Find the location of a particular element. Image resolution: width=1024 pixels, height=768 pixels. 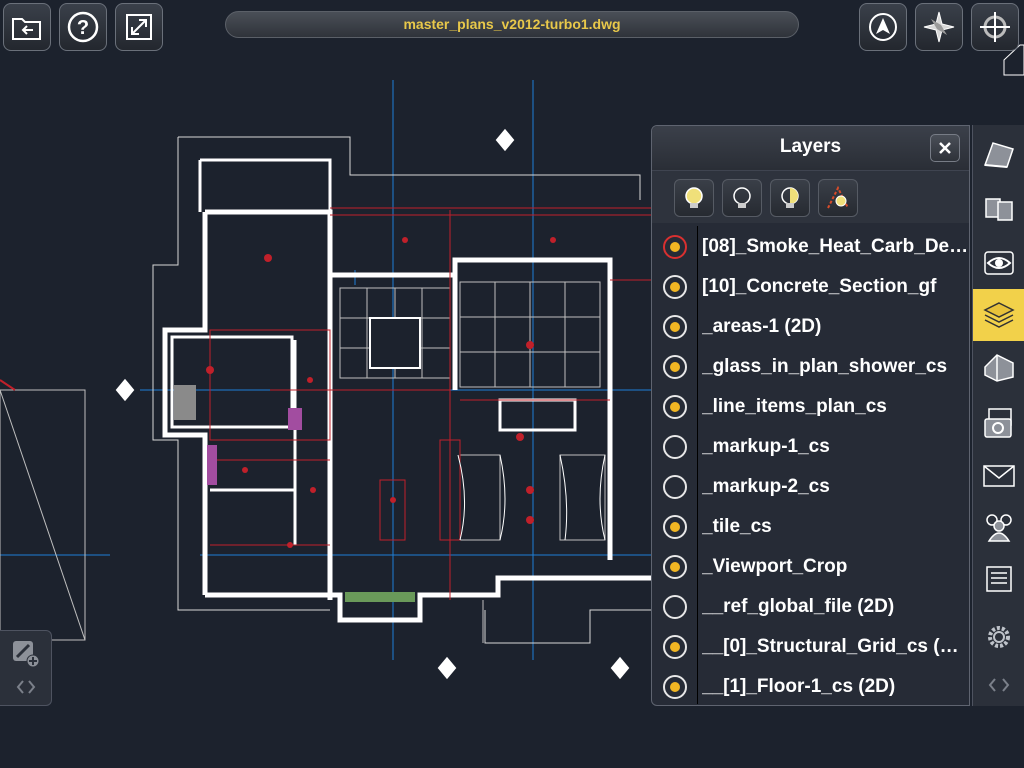

all-layers-on-button is located at coordinates (694, 198).